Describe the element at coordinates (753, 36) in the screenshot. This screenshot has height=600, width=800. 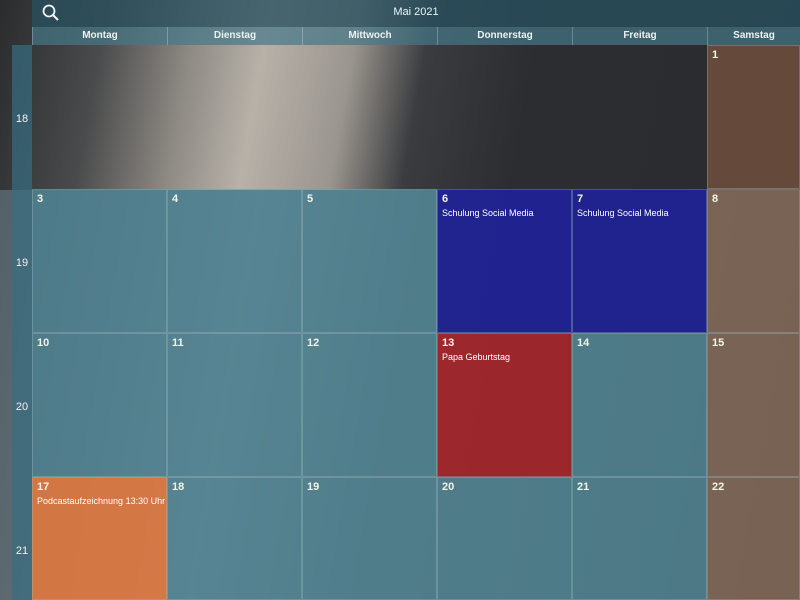
I see `weekday-saturday: Samstag` at that location.